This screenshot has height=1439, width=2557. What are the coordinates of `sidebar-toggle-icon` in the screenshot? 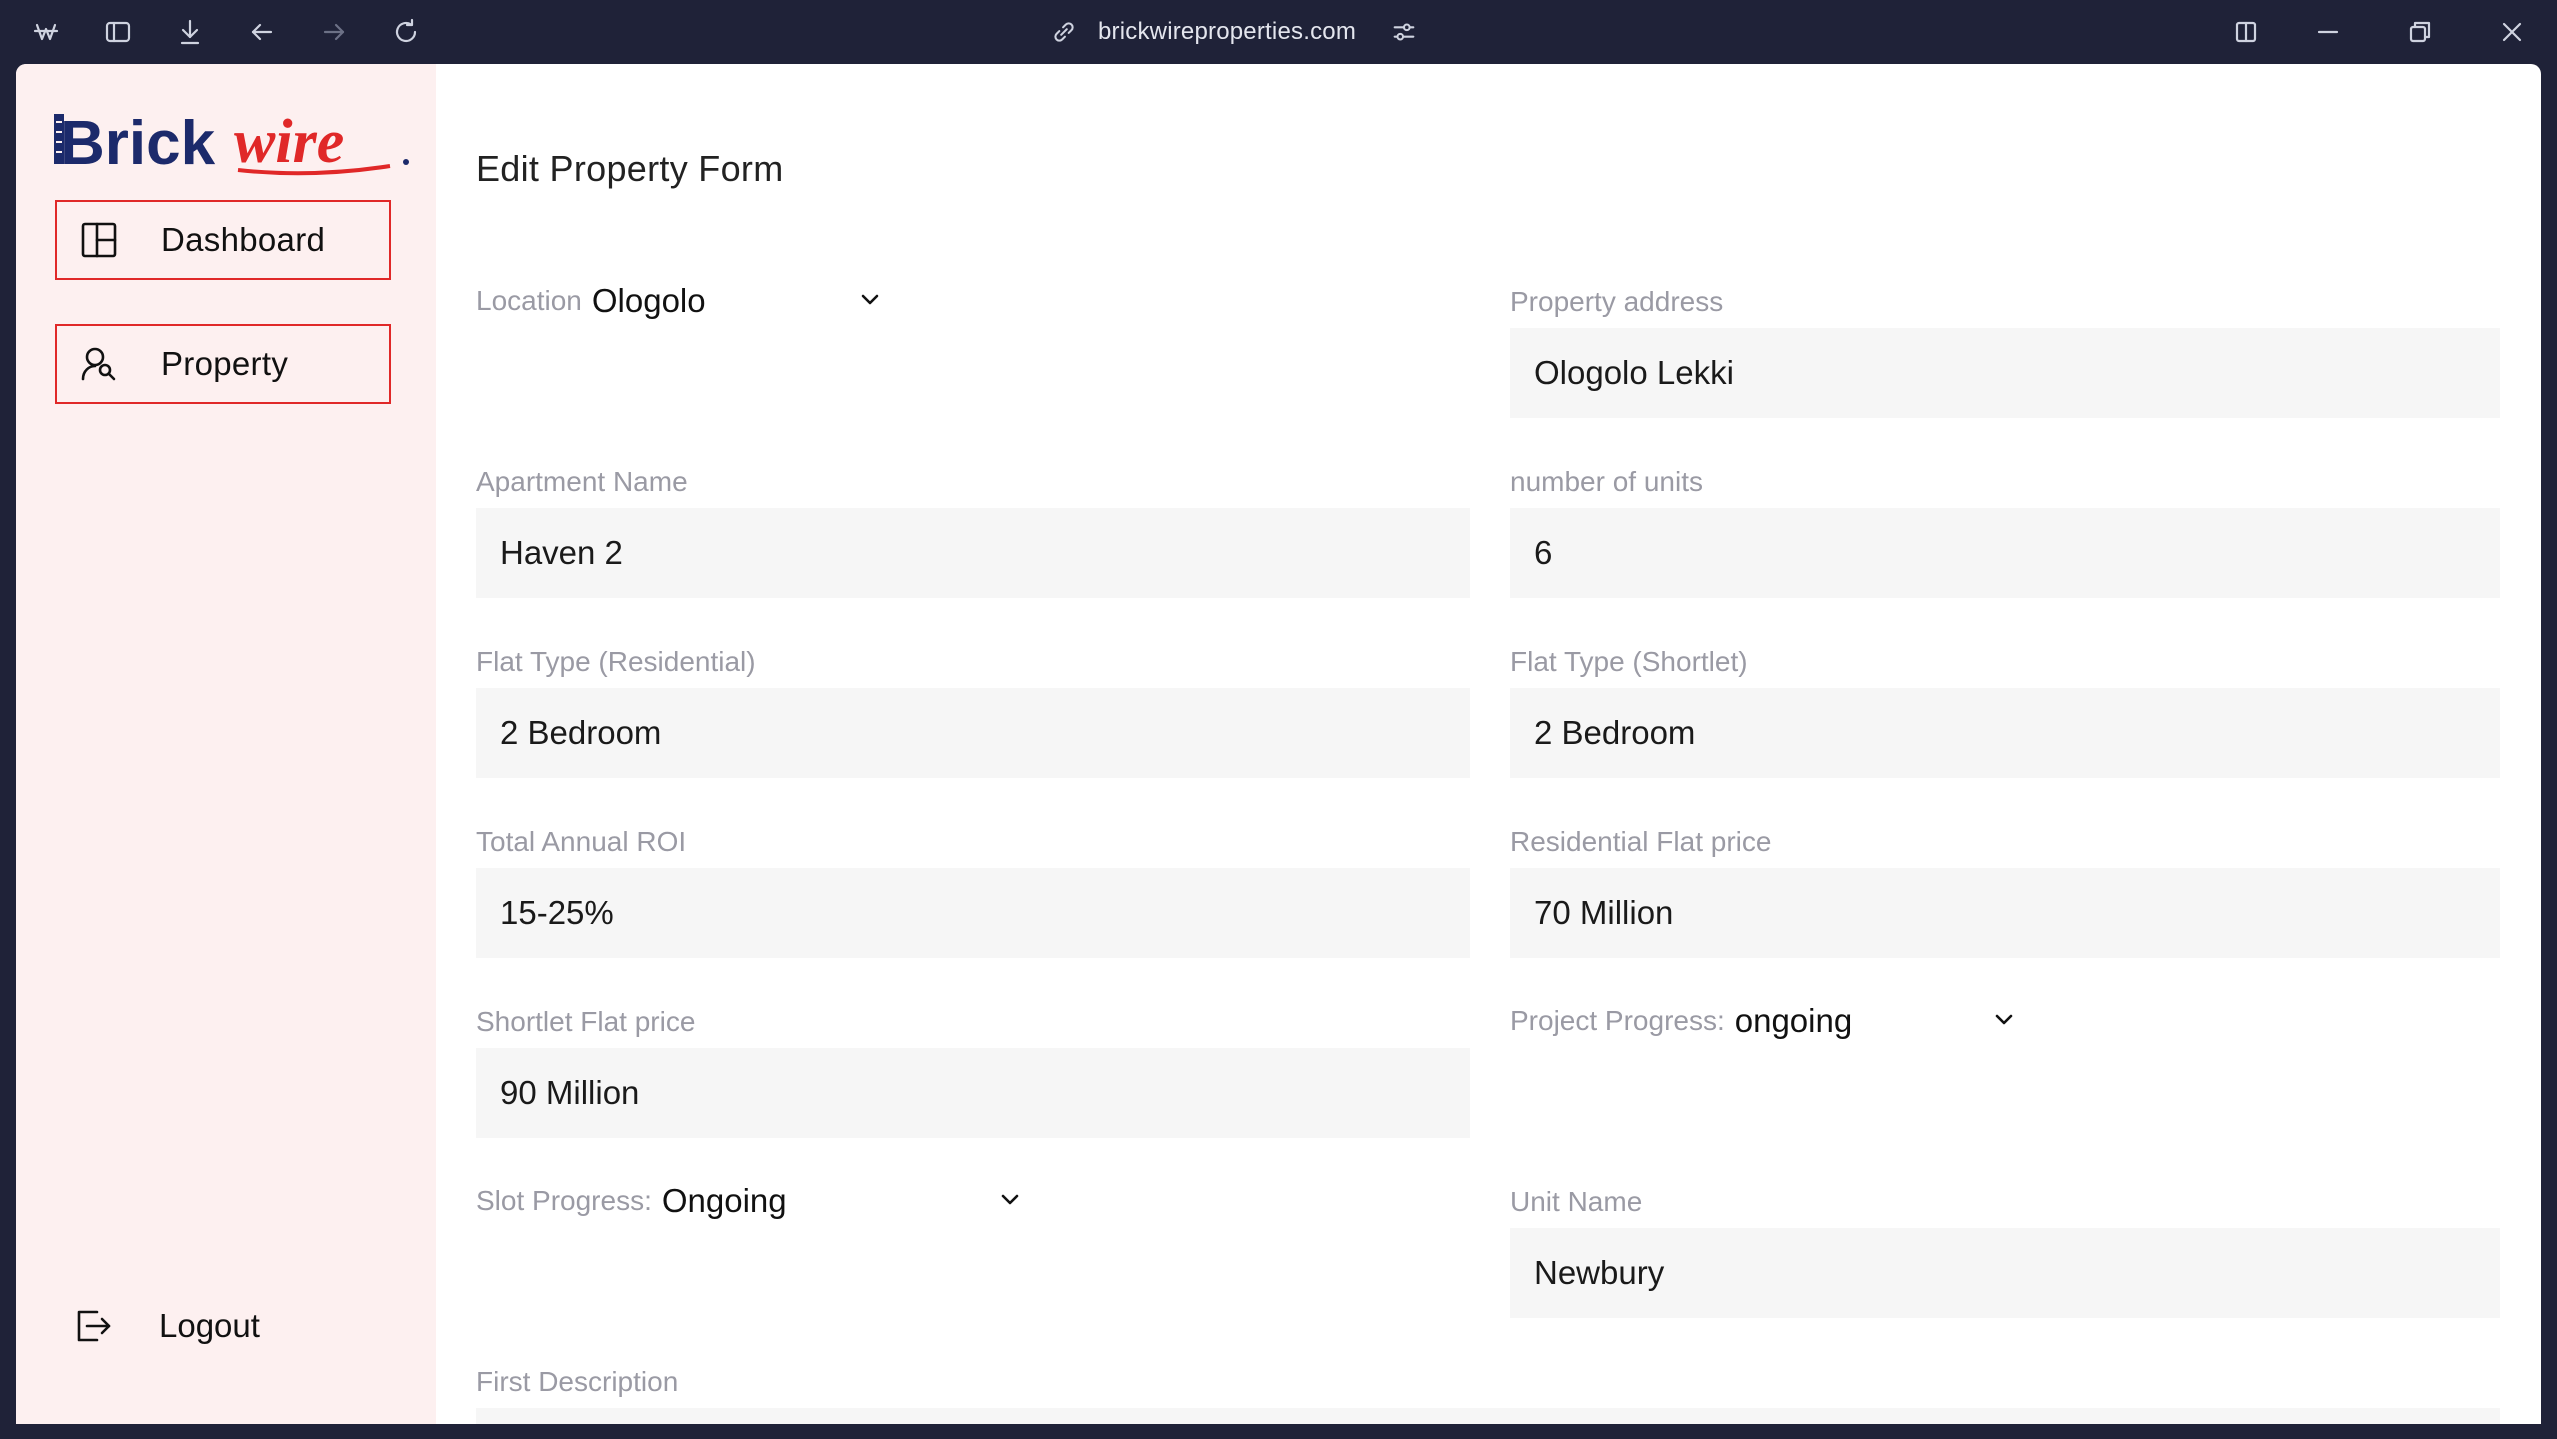 It's located at (118, 32).